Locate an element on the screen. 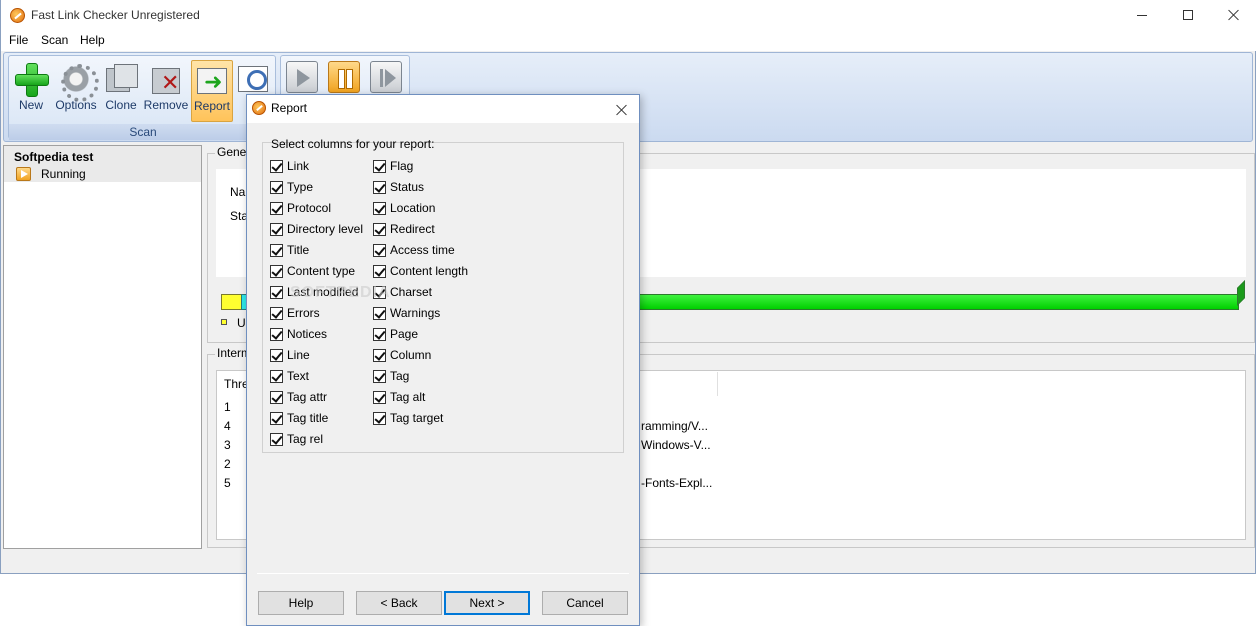 This screenshot has height=626, width=1256. dialog-title: Report is located at coordinates (289, 108).